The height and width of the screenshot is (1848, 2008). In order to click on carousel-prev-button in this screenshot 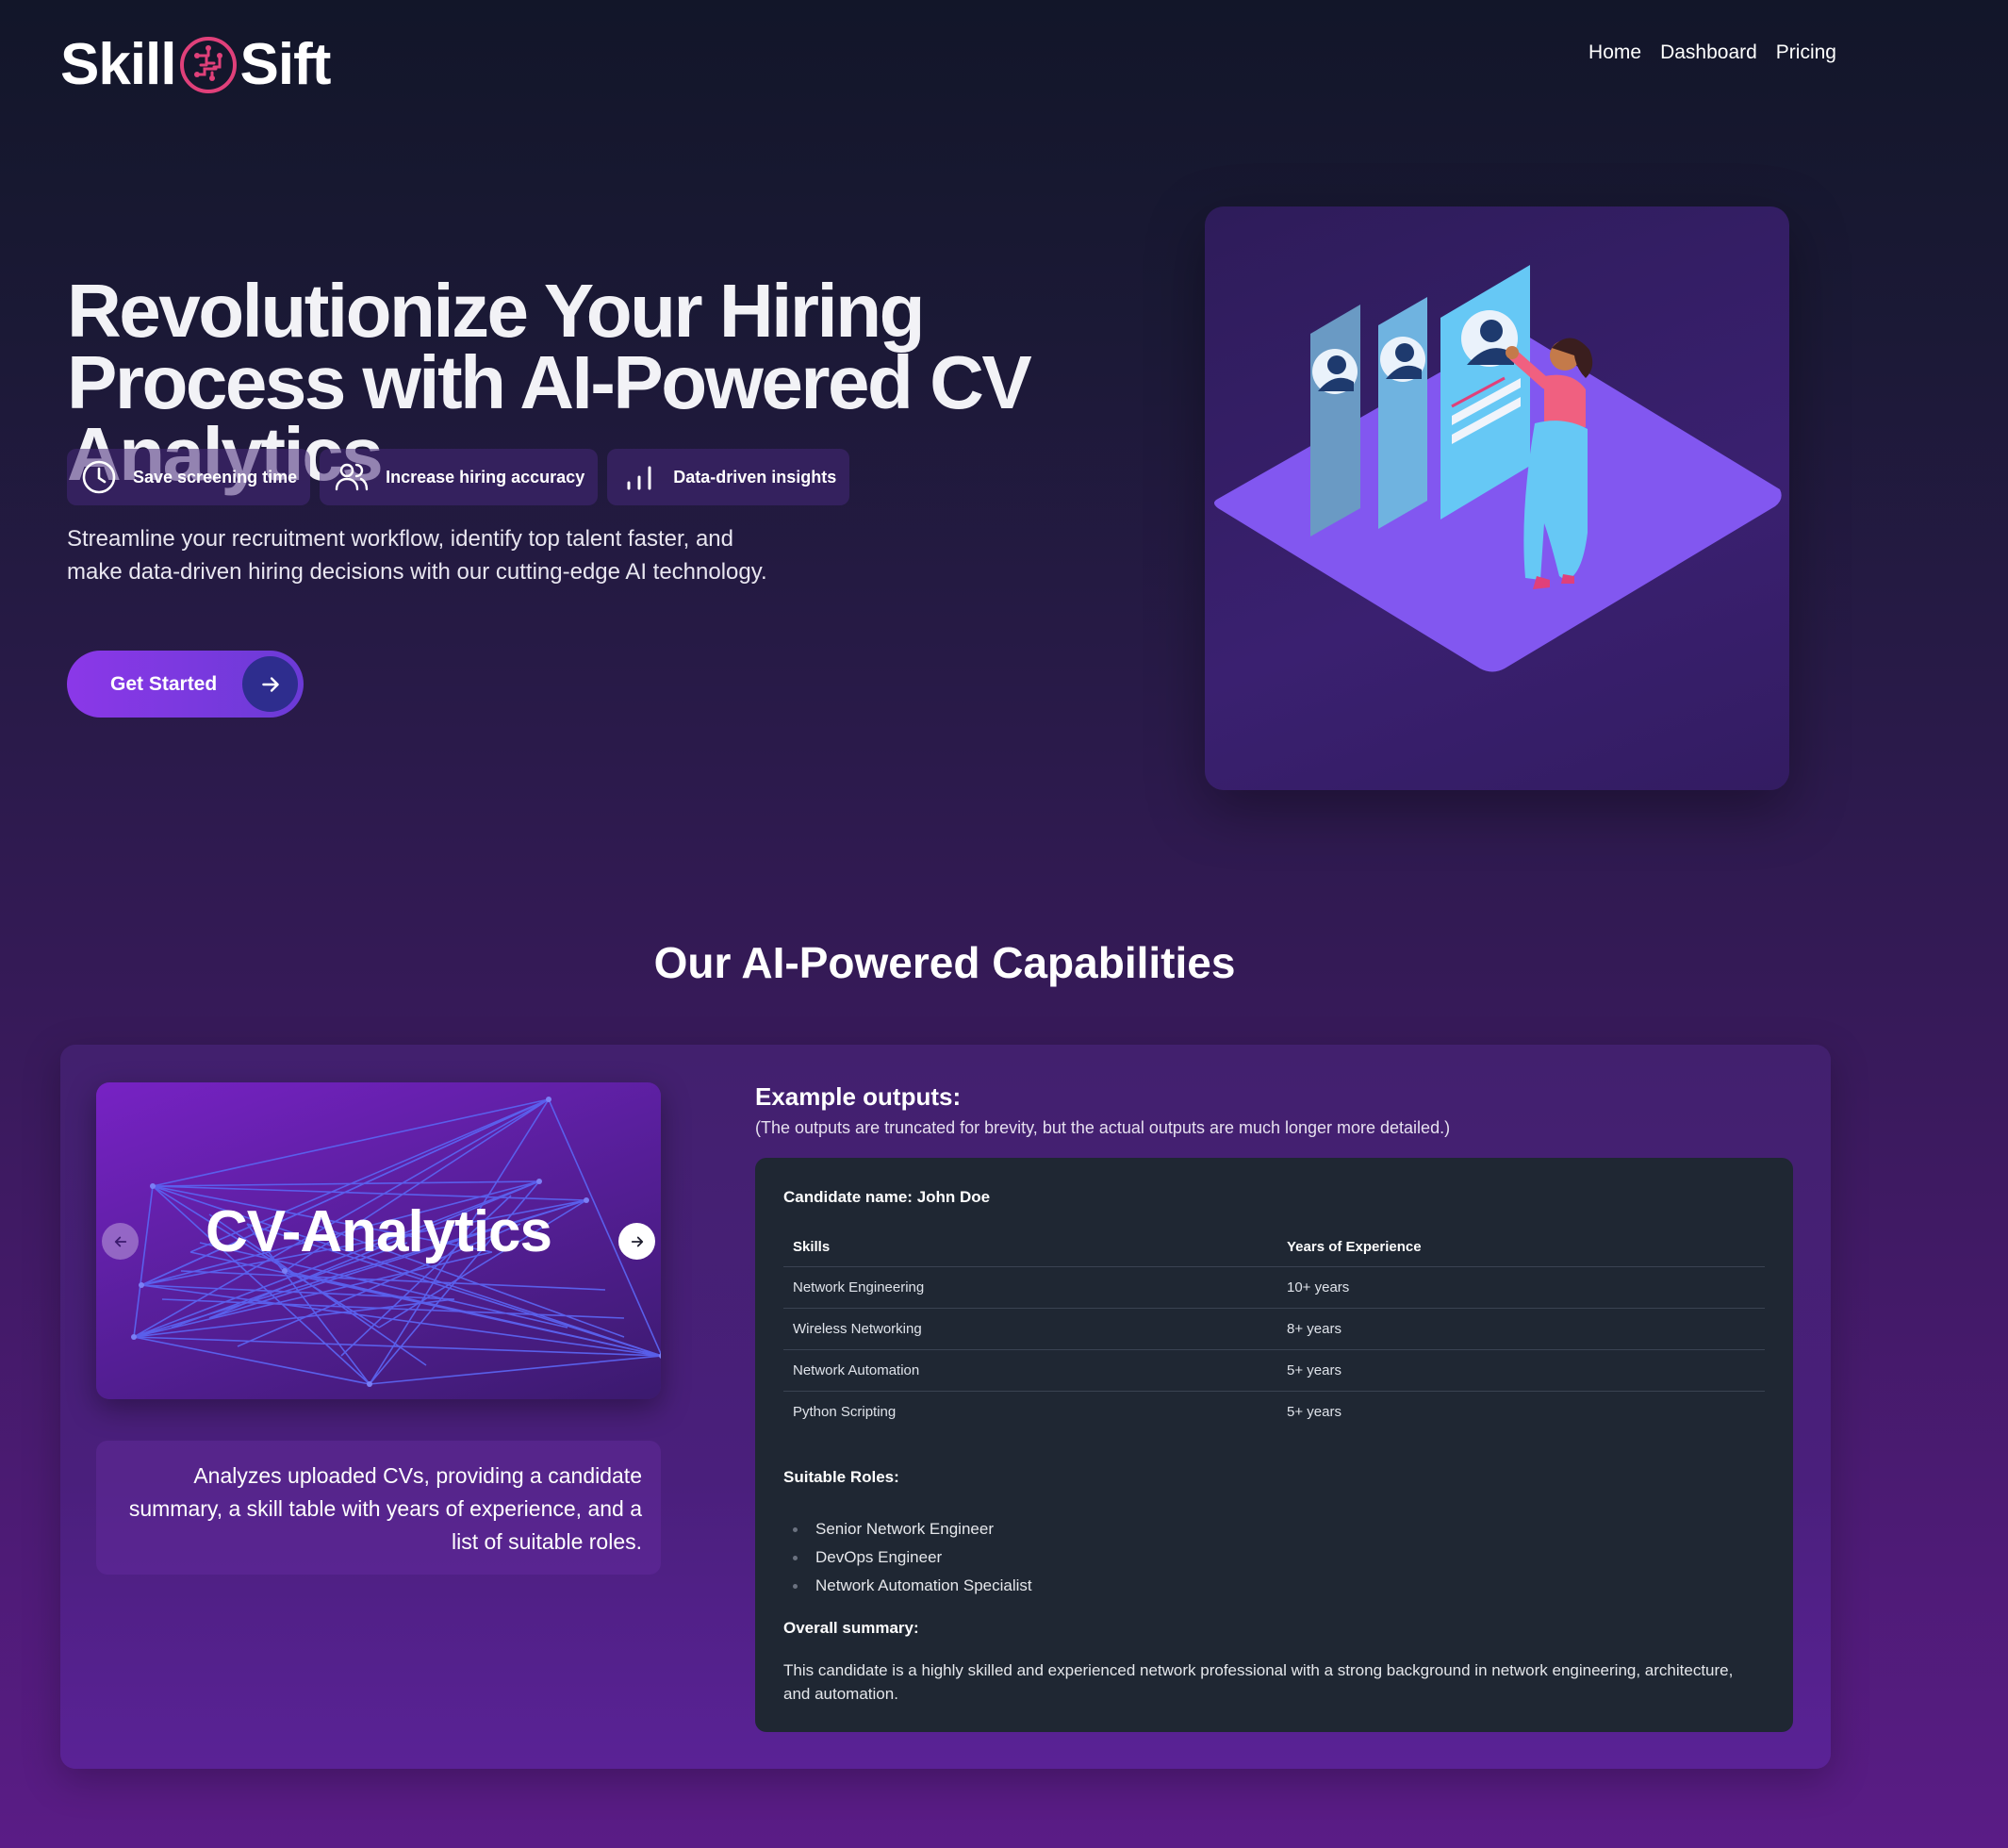, I will do `click(120, 1241)`.